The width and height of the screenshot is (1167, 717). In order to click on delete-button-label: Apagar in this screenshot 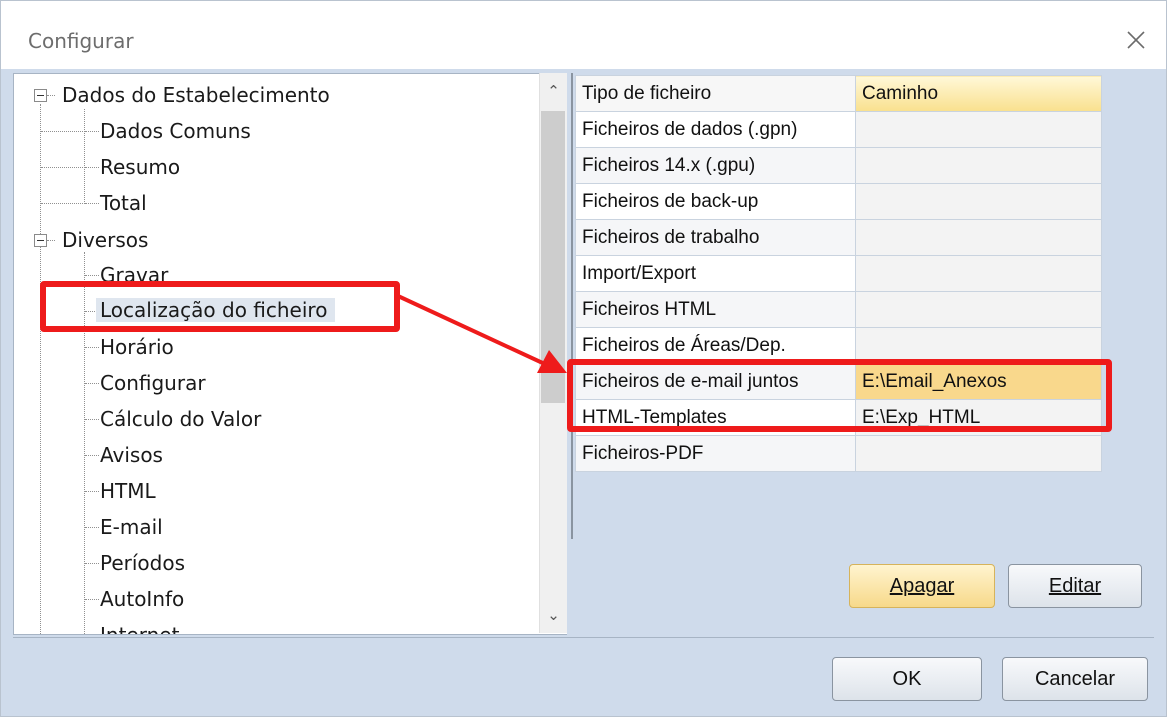, I will do `click(922, 586)`.